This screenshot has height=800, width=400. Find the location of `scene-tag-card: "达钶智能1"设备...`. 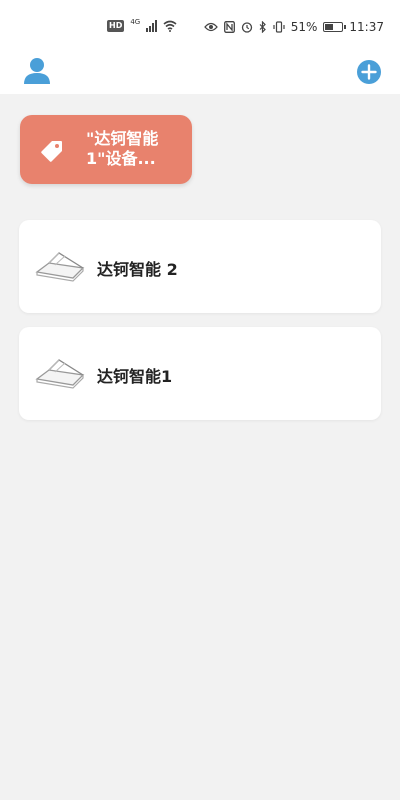

scene-tag-card: "达钶智能1"设备... is located at coordinates (106, 149).